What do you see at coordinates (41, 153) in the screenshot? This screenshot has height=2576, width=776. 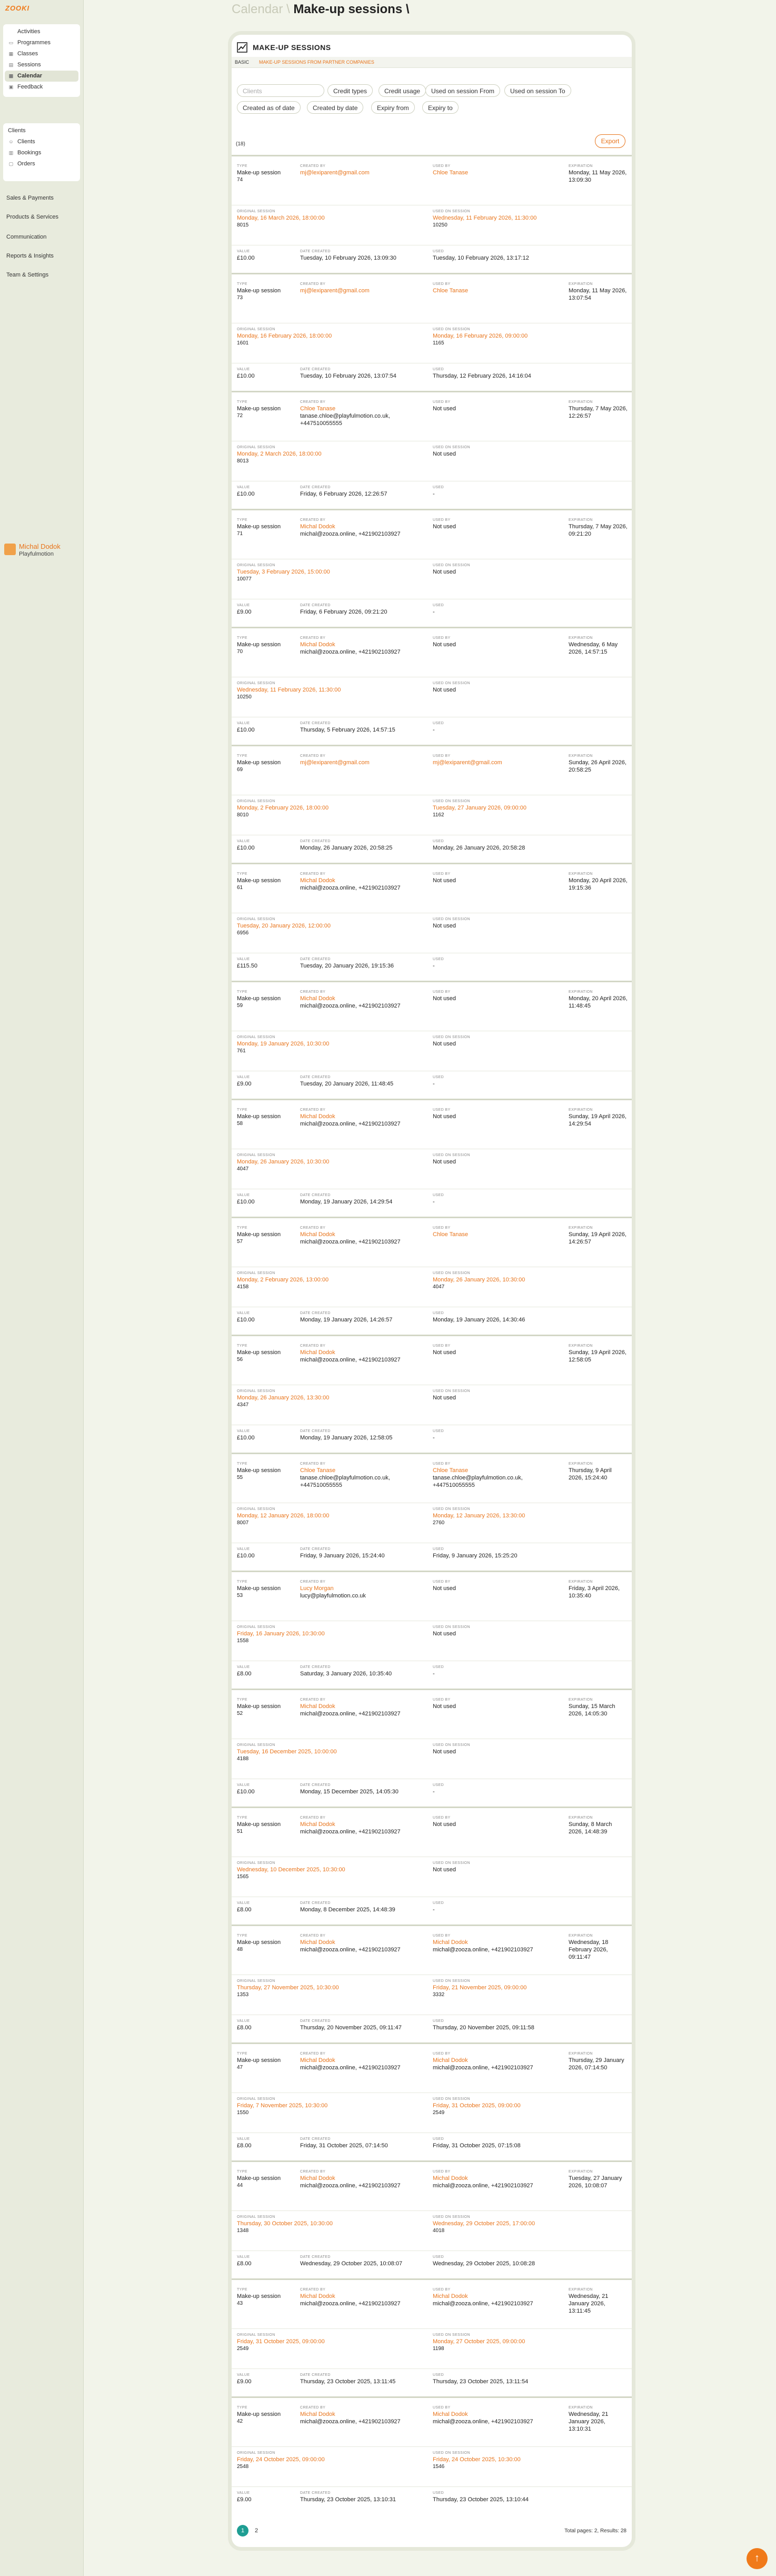 I see `sidebar-item-group2-2: ▥ Bookings` at bounding box center [41, 153].